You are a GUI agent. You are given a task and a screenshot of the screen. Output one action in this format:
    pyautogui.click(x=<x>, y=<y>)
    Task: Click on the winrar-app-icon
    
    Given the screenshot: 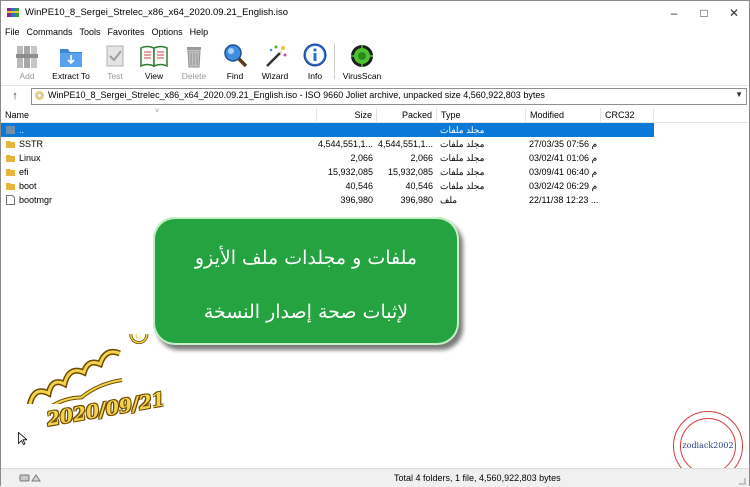 What is the action you would take?
    pyautogui.click(x=13, y=12)
    